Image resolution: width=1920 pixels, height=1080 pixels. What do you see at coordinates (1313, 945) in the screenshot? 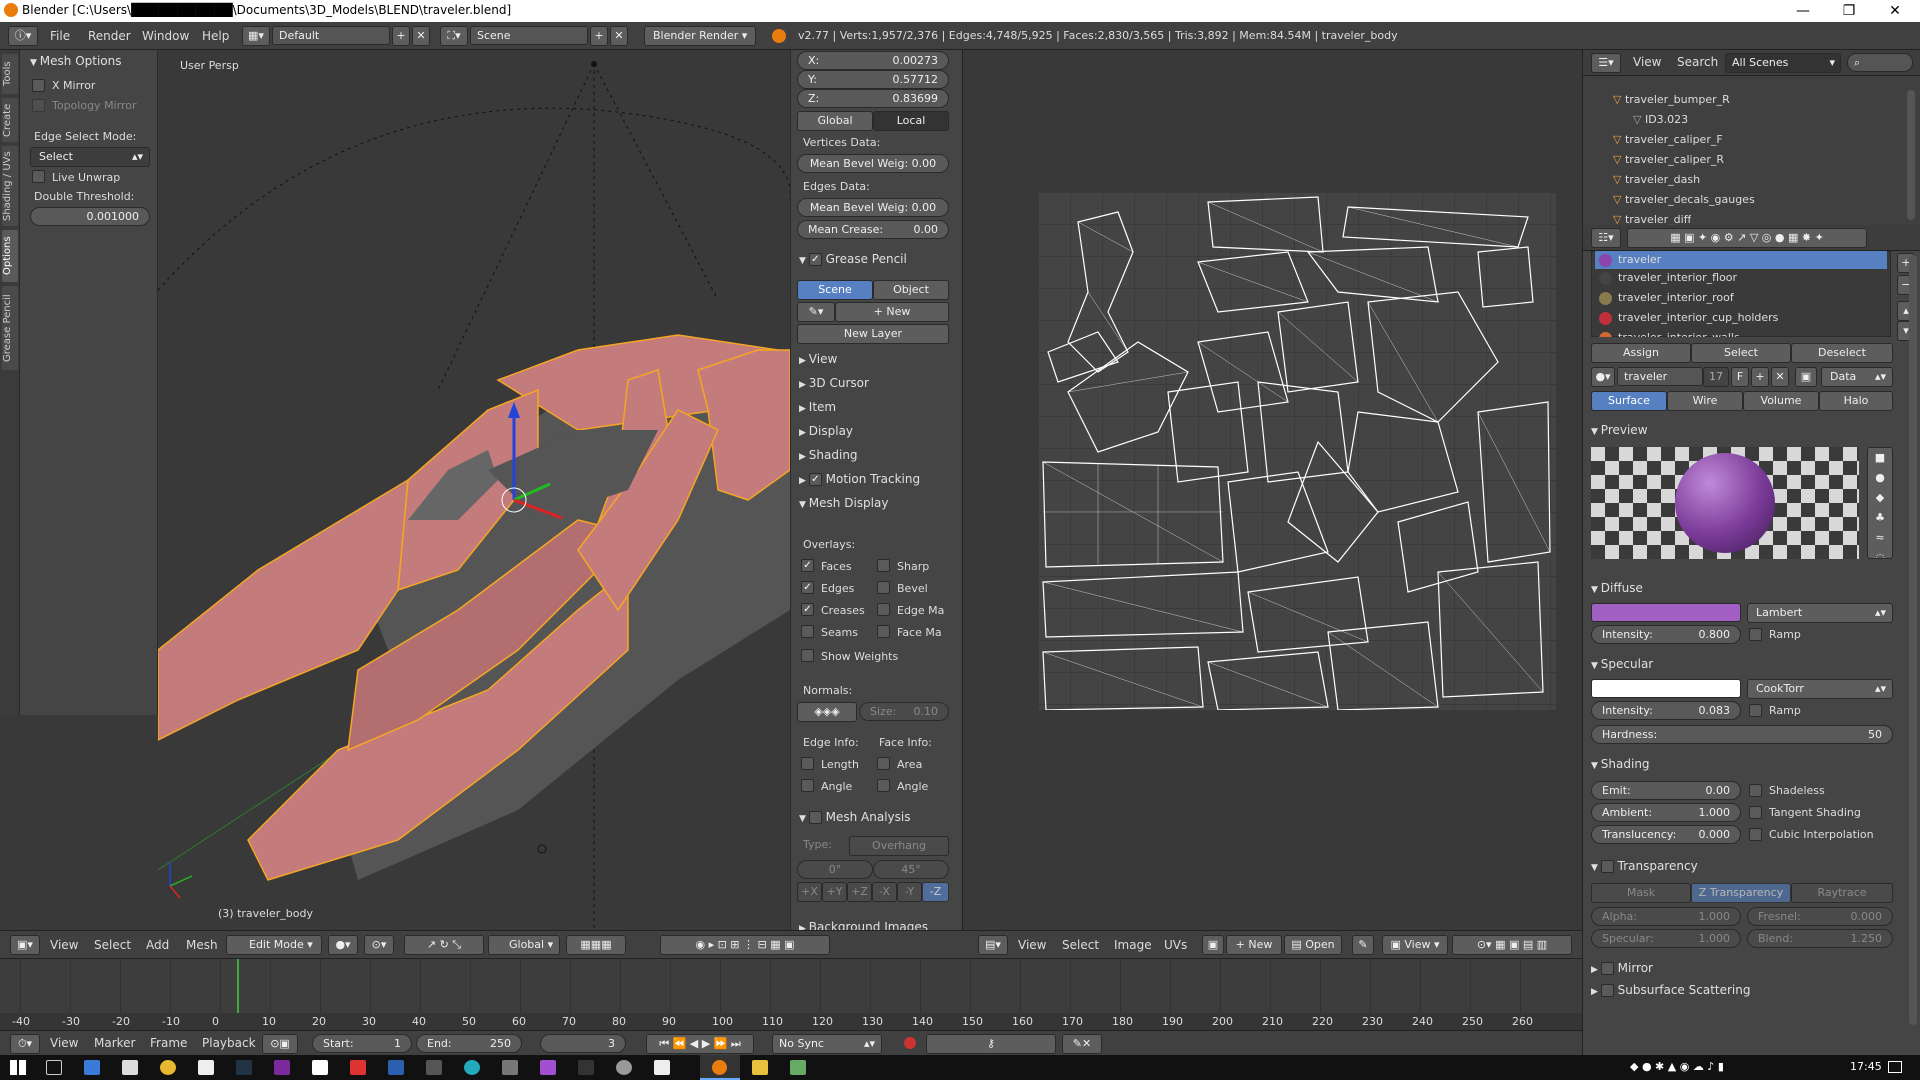
I see `open-image-button: ▤ Open` at bounding box center [1313, 945].